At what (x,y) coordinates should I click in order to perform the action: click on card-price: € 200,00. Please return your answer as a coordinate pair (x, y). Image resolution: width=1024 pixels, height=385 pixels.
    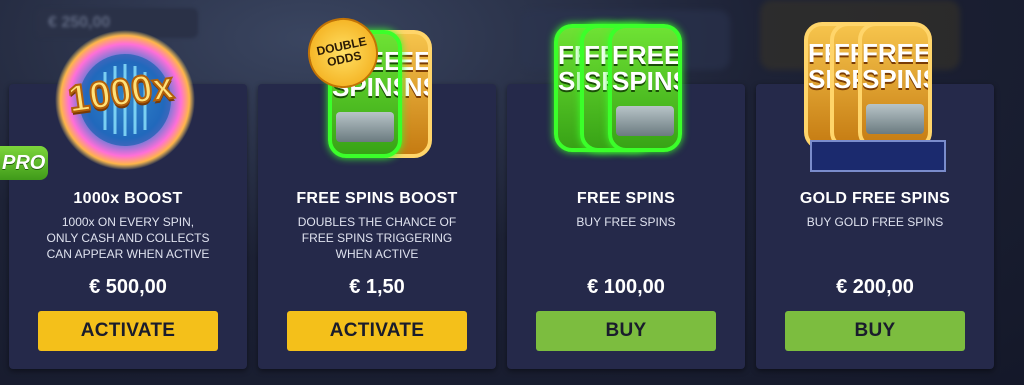
    Looking at the image, I should click on (875, 287).